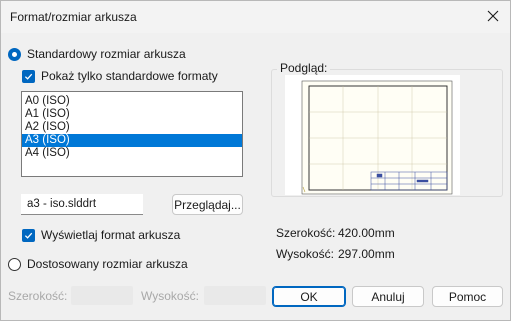 The image size is (511, 321). I want to click on sheet-template-field: a3 - iso.slddrt, so click(82, 204).